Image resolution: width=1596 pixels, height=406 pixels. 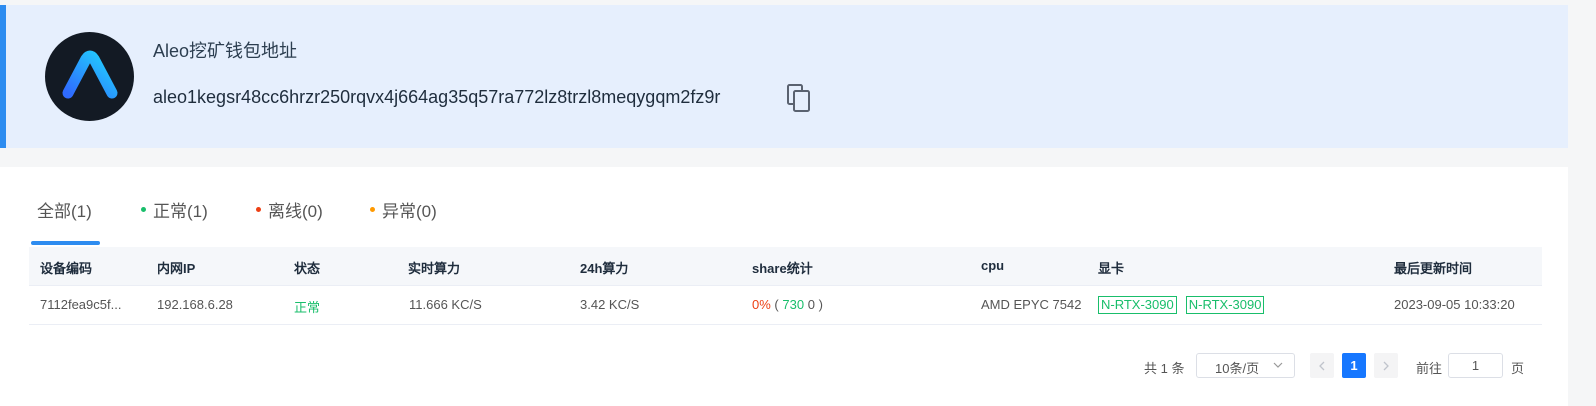 I want to click on tab-abnormal: 异常(0), so click(x=403, y=209).